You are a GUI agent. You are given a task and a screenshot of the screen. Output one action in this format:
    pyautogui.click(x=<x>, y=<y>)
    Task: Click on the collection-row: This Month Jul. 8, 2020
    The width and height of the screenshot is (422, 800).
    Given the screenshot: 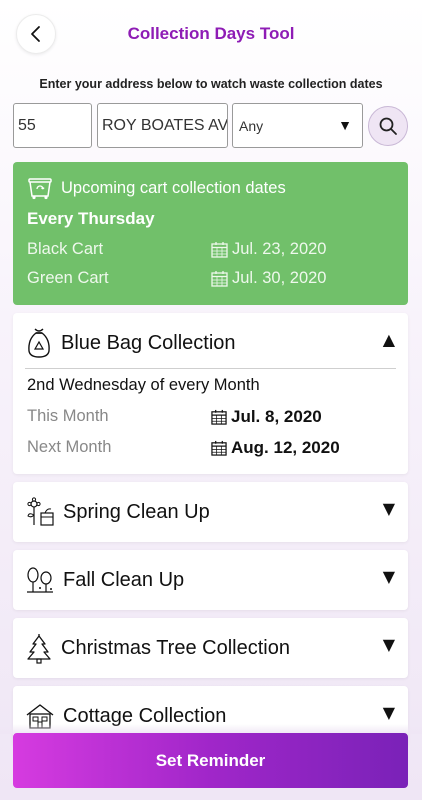 What is the action you would take?
    pyautogui.click(x=212, y=419)
    